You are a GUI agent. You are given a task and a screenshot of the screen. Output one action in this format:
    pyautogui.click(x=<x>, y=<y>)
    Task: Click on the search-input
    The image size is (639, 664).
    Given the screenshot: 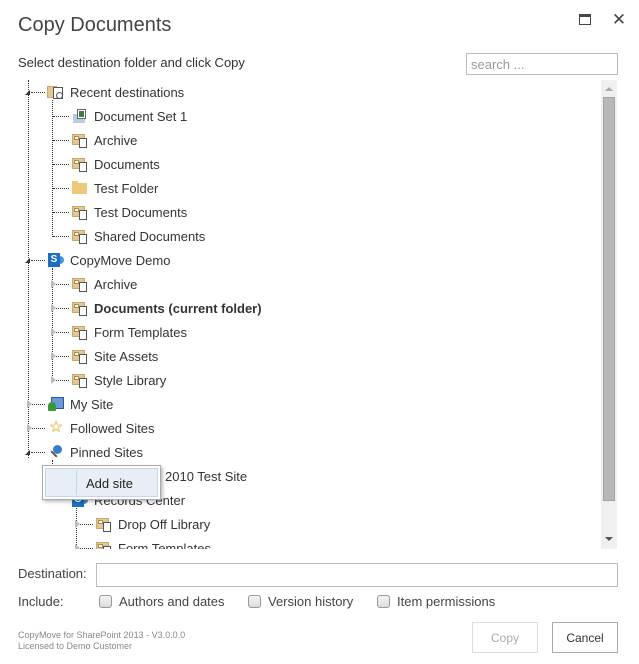 What is the action you would take?
    pyautogui.click(x=542, y=64)
    